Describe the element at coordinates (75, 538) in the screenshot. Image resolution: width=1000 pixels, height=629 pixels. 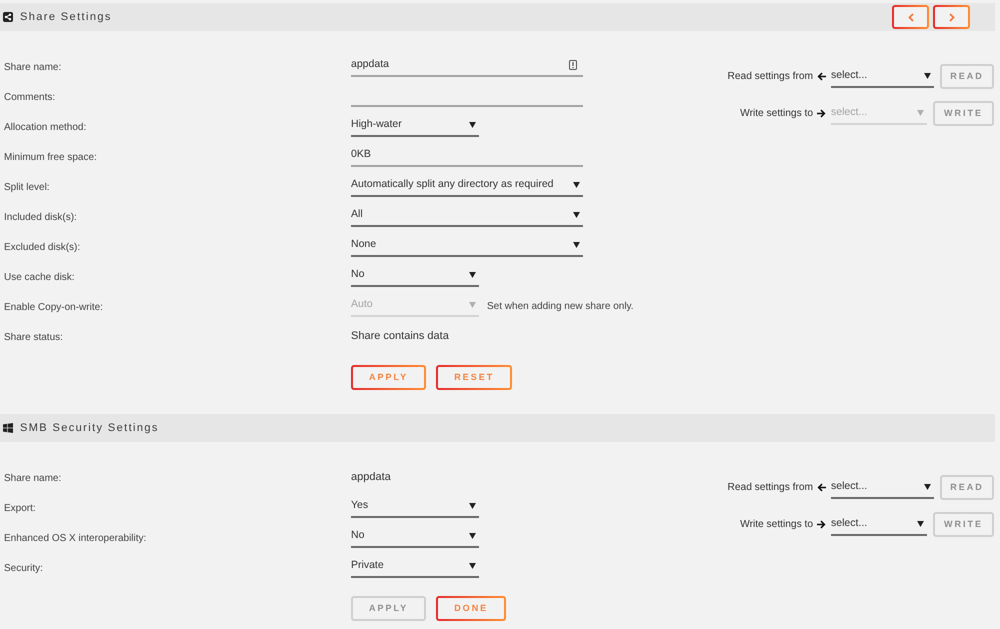
I see `field-label: Enhanced OS X interoperability:` at that location.